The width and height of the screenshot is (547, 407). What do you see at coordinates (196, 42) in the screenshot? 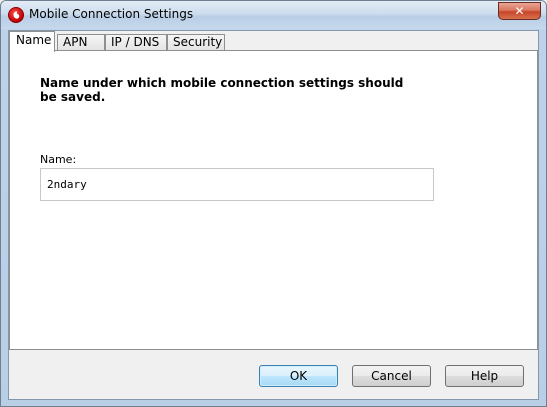
I see `tab-security: Security` at bounding box center [196, 42].